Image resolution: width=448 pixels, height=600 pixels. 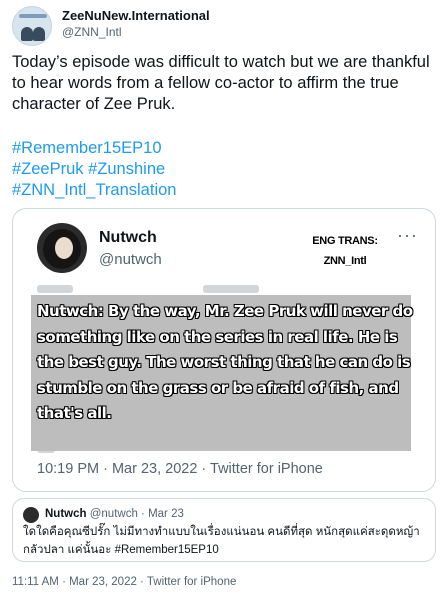 What do you see at coordinates (39, 34) in the screenshot?
I see `avatar-figure-right` at bounding box center [39, 34].